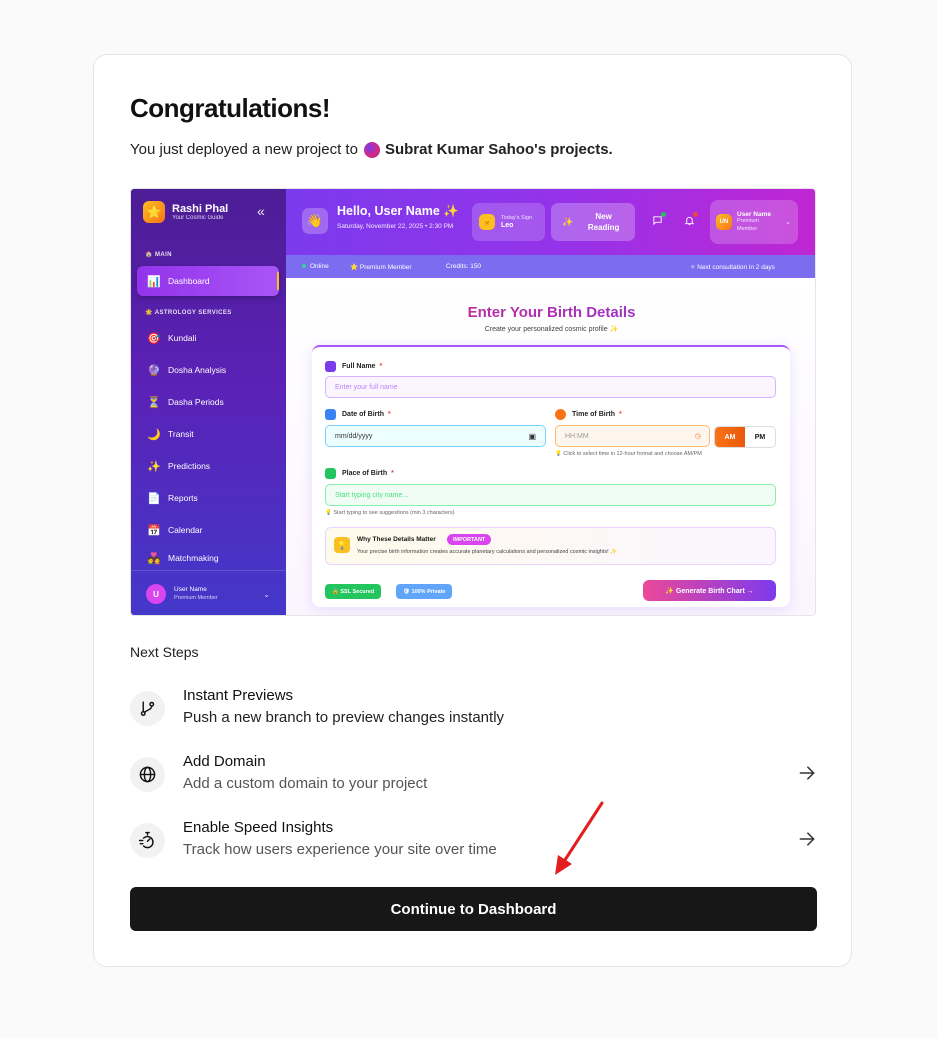 This screenshot has width=937, height=1038. I want to click on preview-tob-label: Time of Birth *, so click(588, 414).